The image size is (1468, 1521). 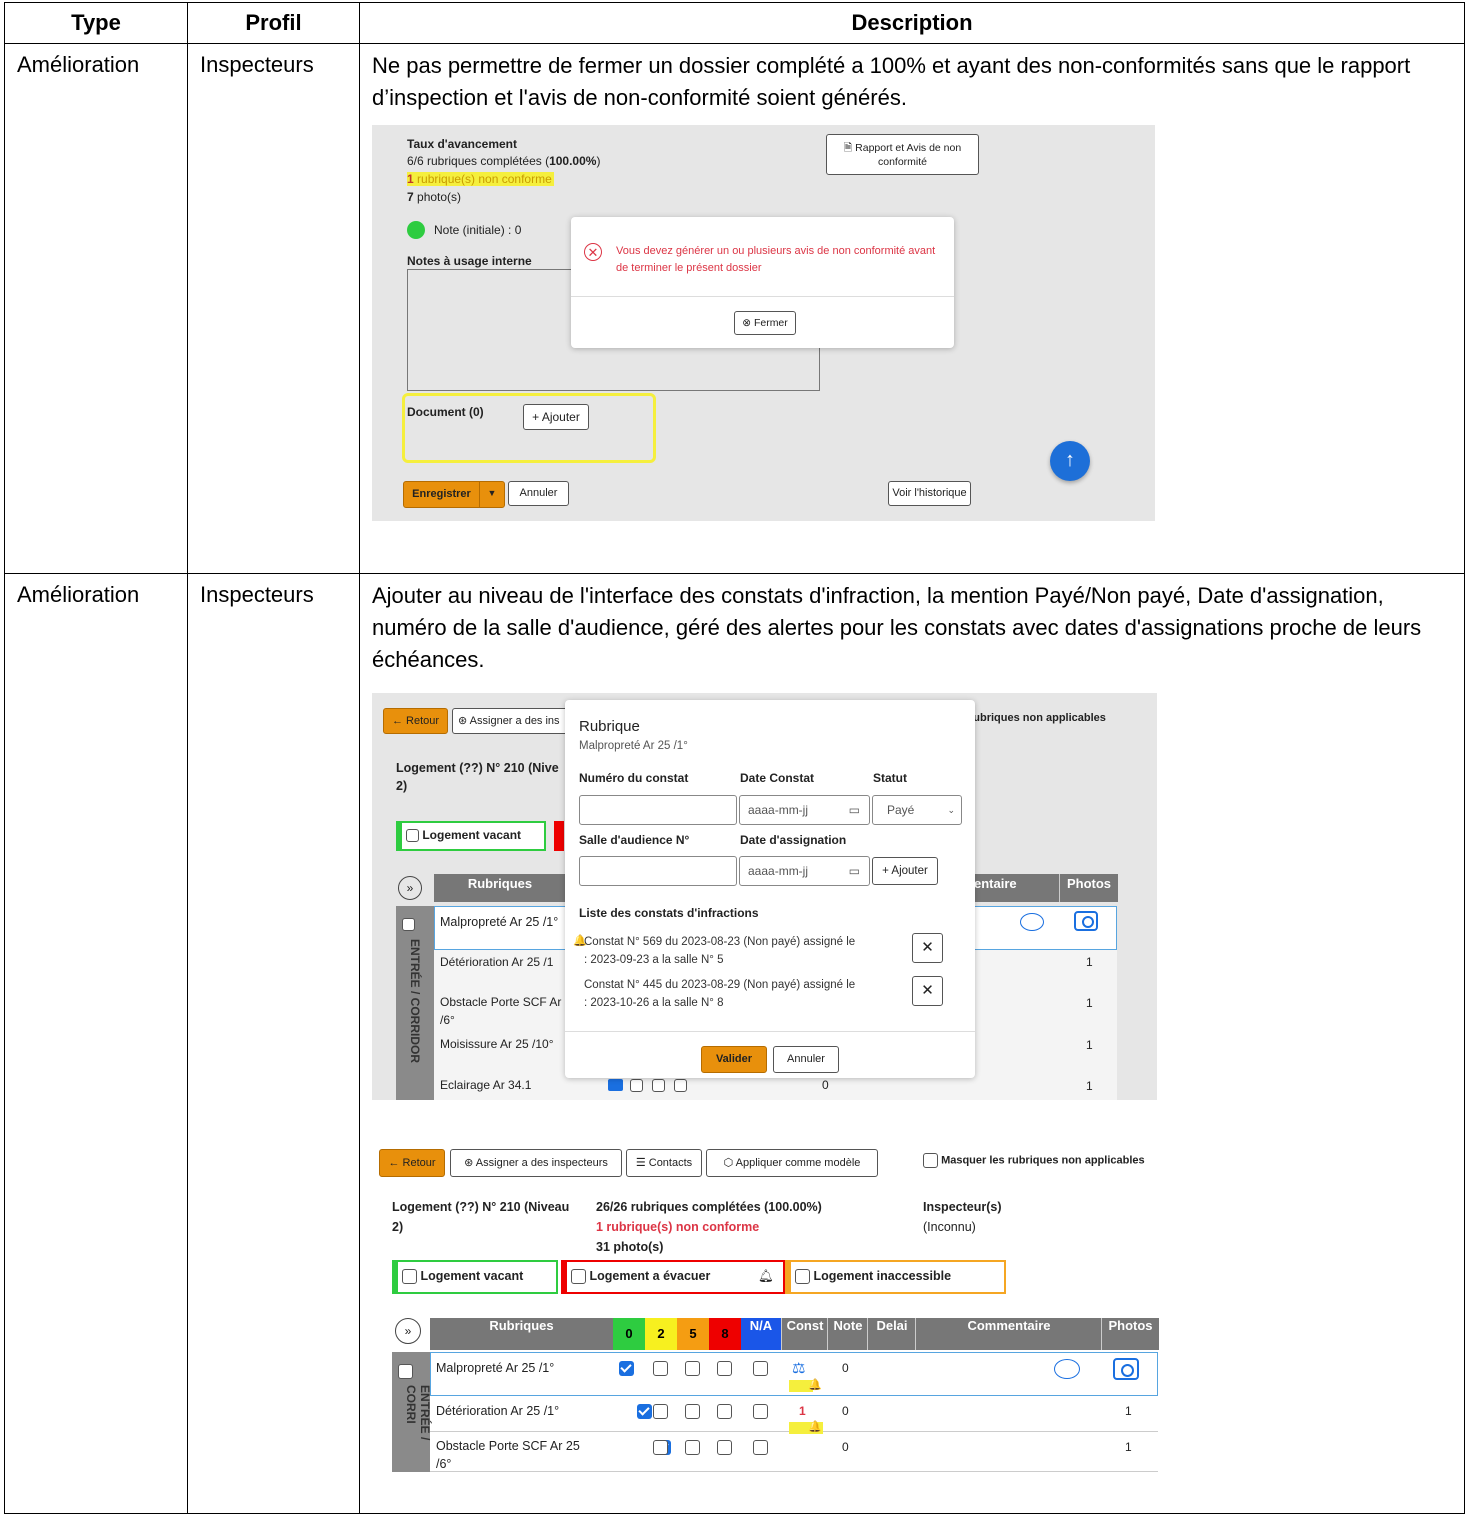 What do you see at coordinates (678, 1227) in the screenshot?
I see `nonconf-line: 1 rubrique(s) non conforme` at bounding box center [678, 1227].